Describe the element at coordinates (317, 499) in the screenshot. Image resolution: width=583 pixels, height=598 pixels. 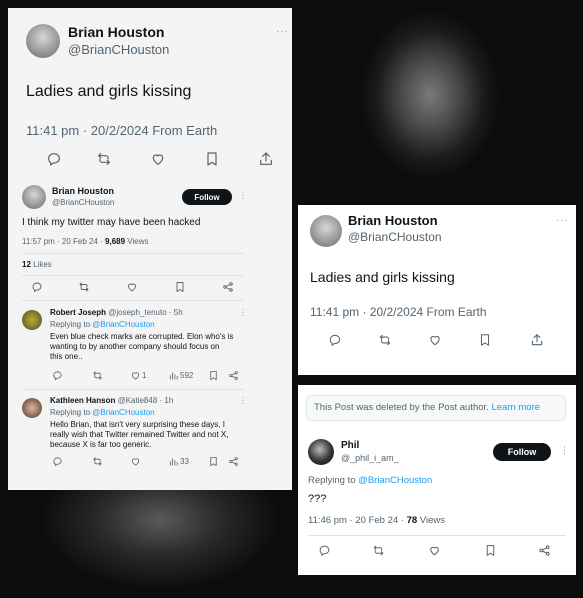
I see `tweet-text: ???` at that location.